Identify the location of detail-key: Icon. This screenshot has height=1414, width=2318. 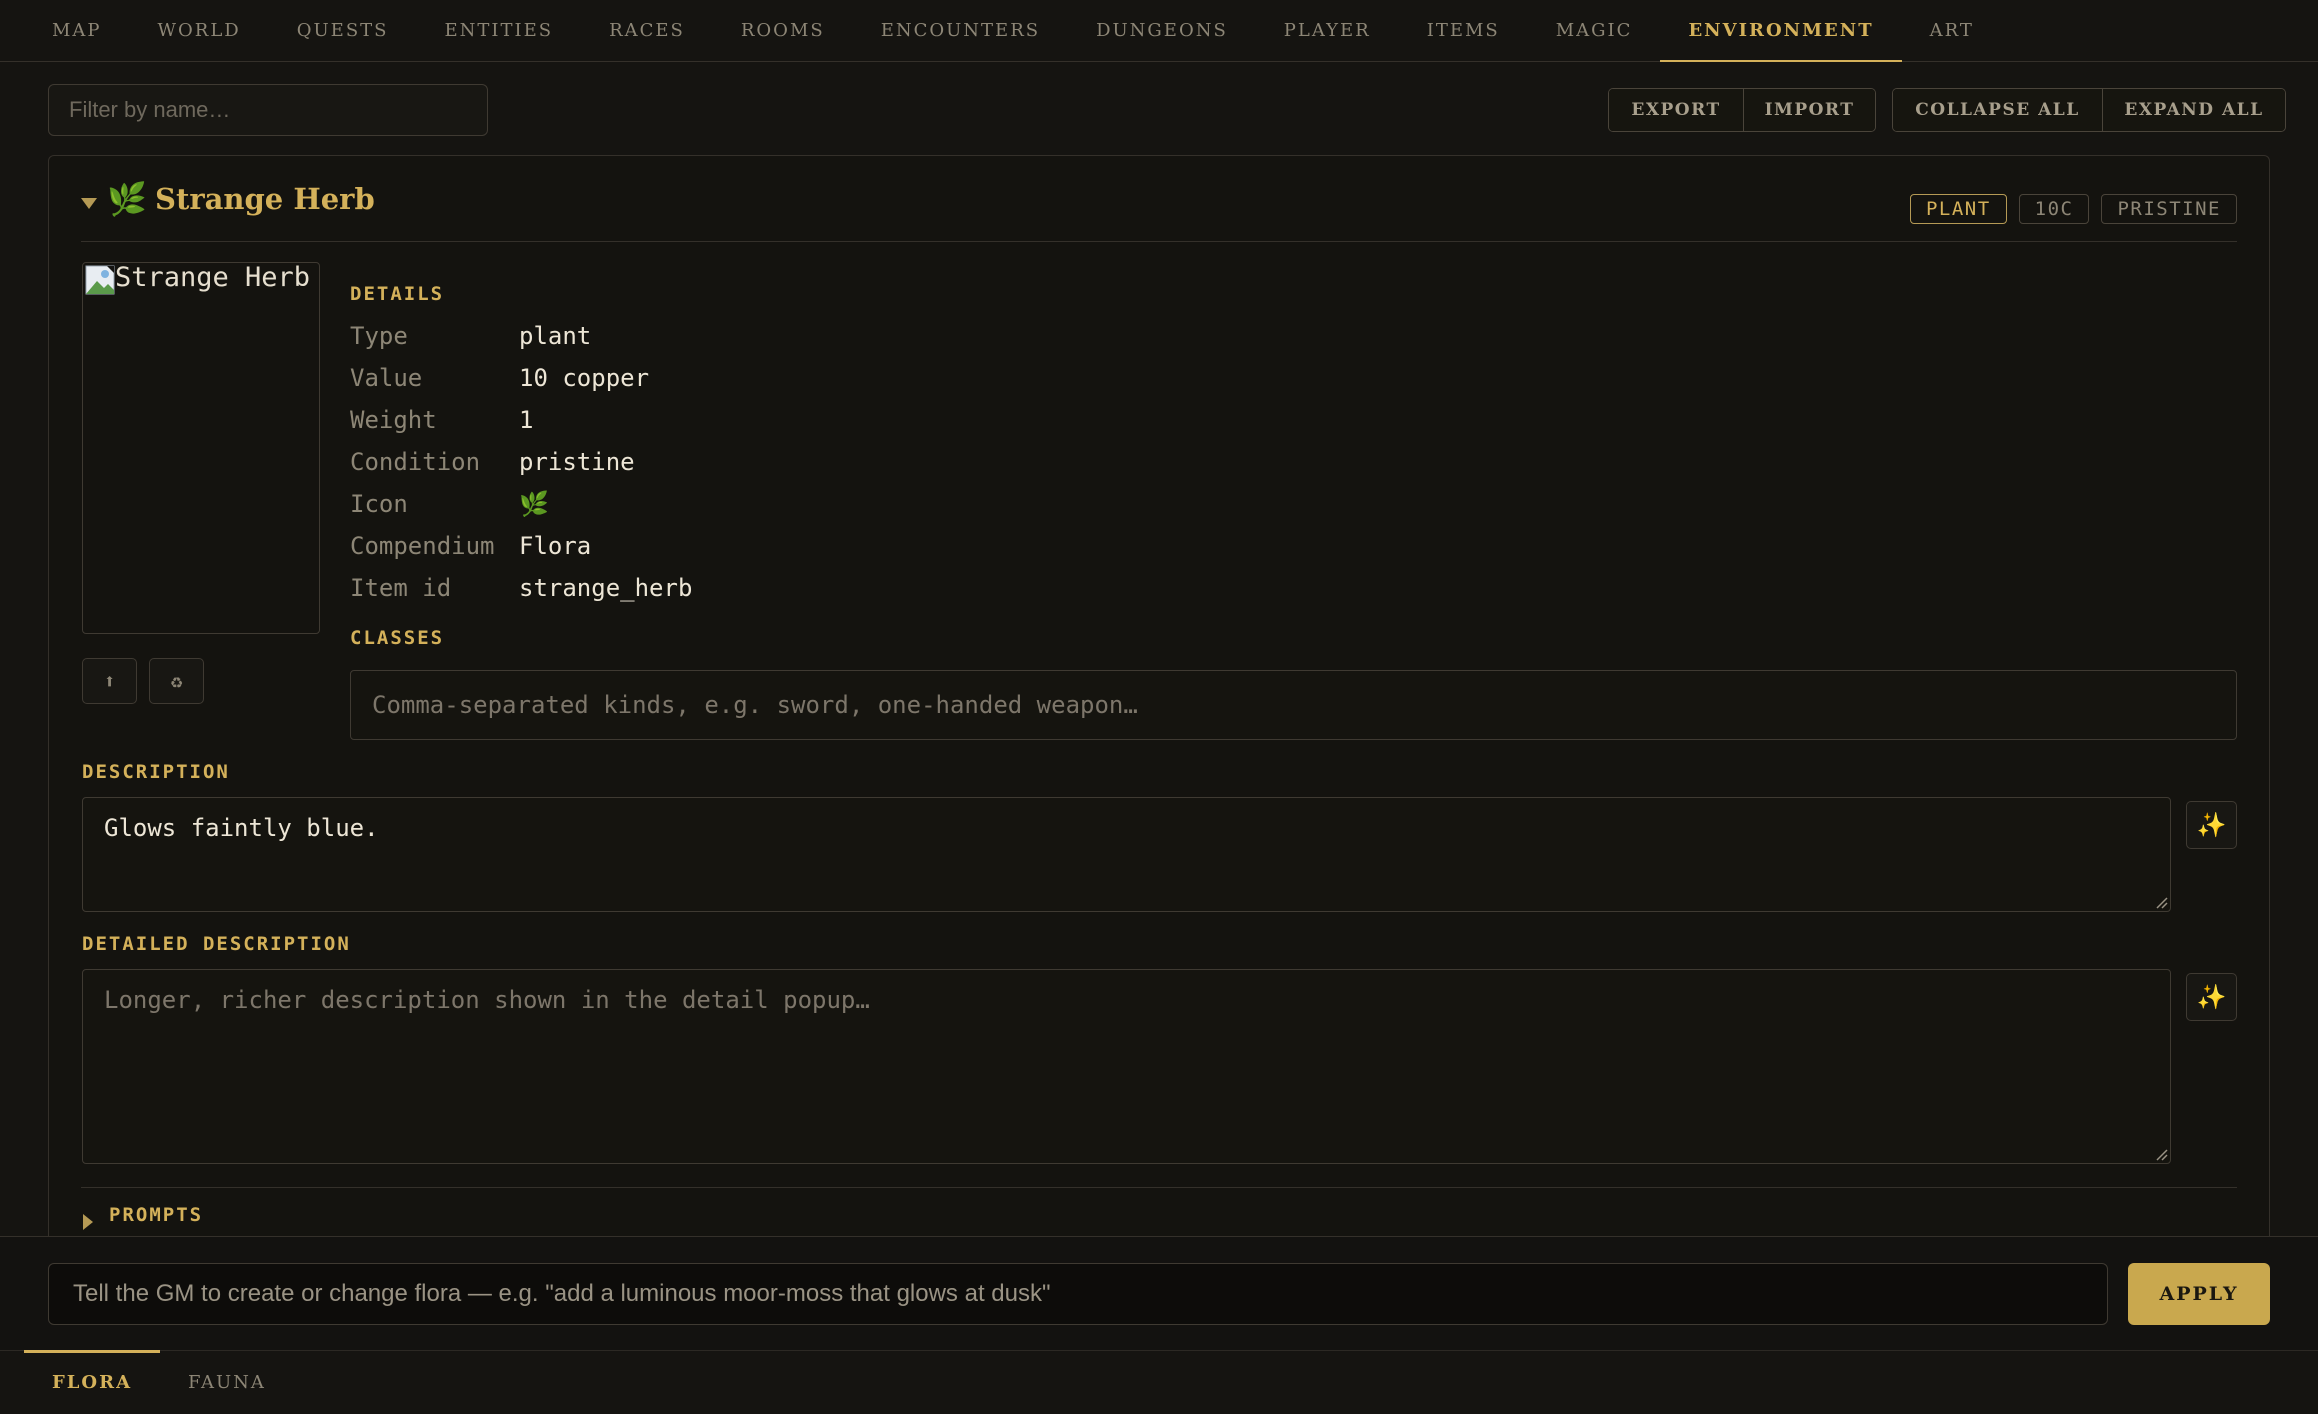
(379, 504).